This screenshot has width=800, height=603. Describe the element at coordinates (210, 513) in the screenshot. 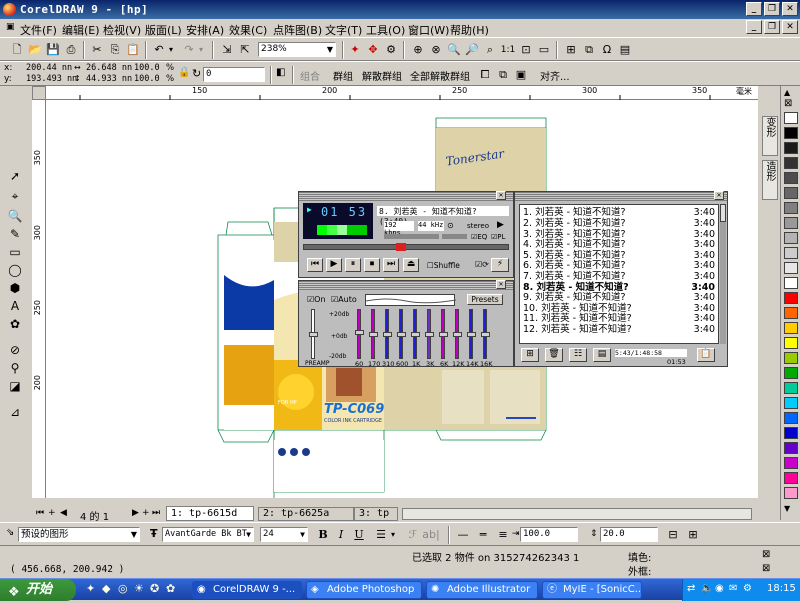

I see `tab-page-1: 1: tp-6615d` at that location.